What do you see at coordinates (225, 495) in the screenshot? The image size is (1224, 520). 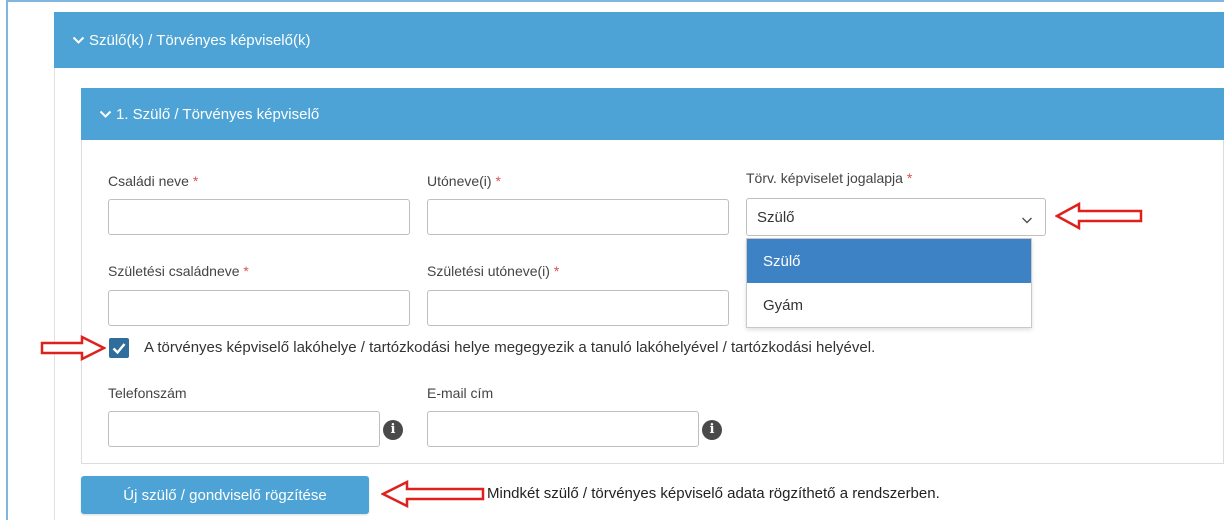 I see `new-parent-button: Új szülő / gondviselő rögzítése` at bounding box center [225, 495].